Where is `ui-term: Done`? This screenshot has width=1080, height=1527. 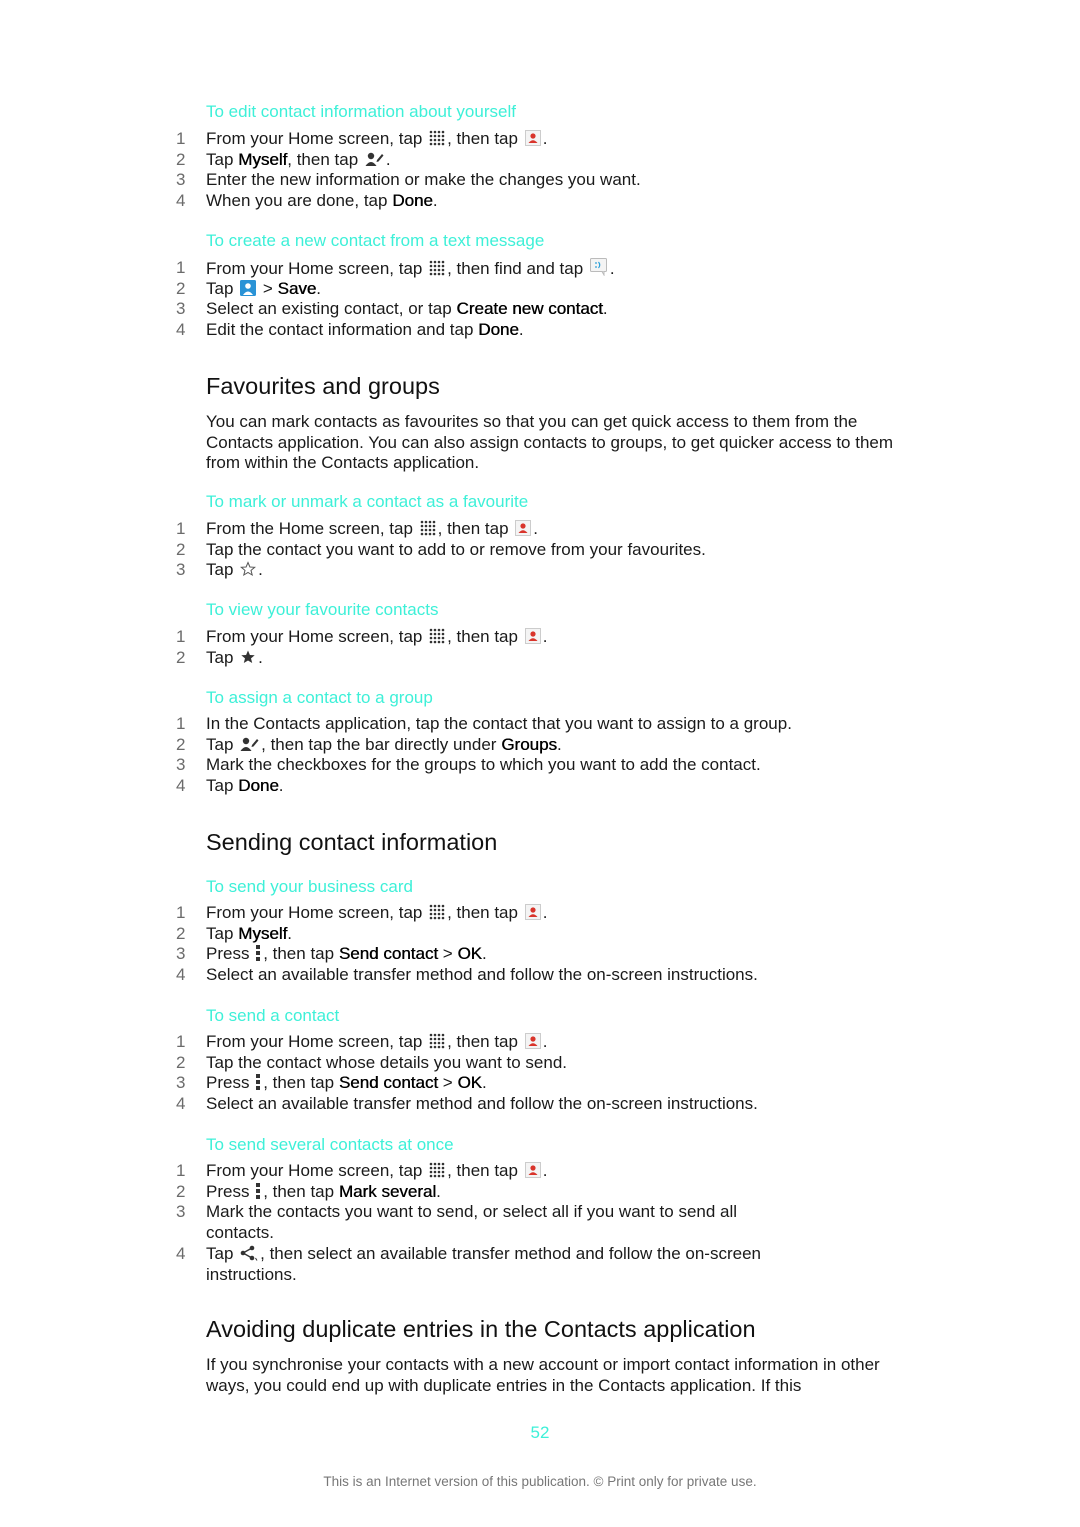
ui-term: Done is located at coordinates (498, 330).